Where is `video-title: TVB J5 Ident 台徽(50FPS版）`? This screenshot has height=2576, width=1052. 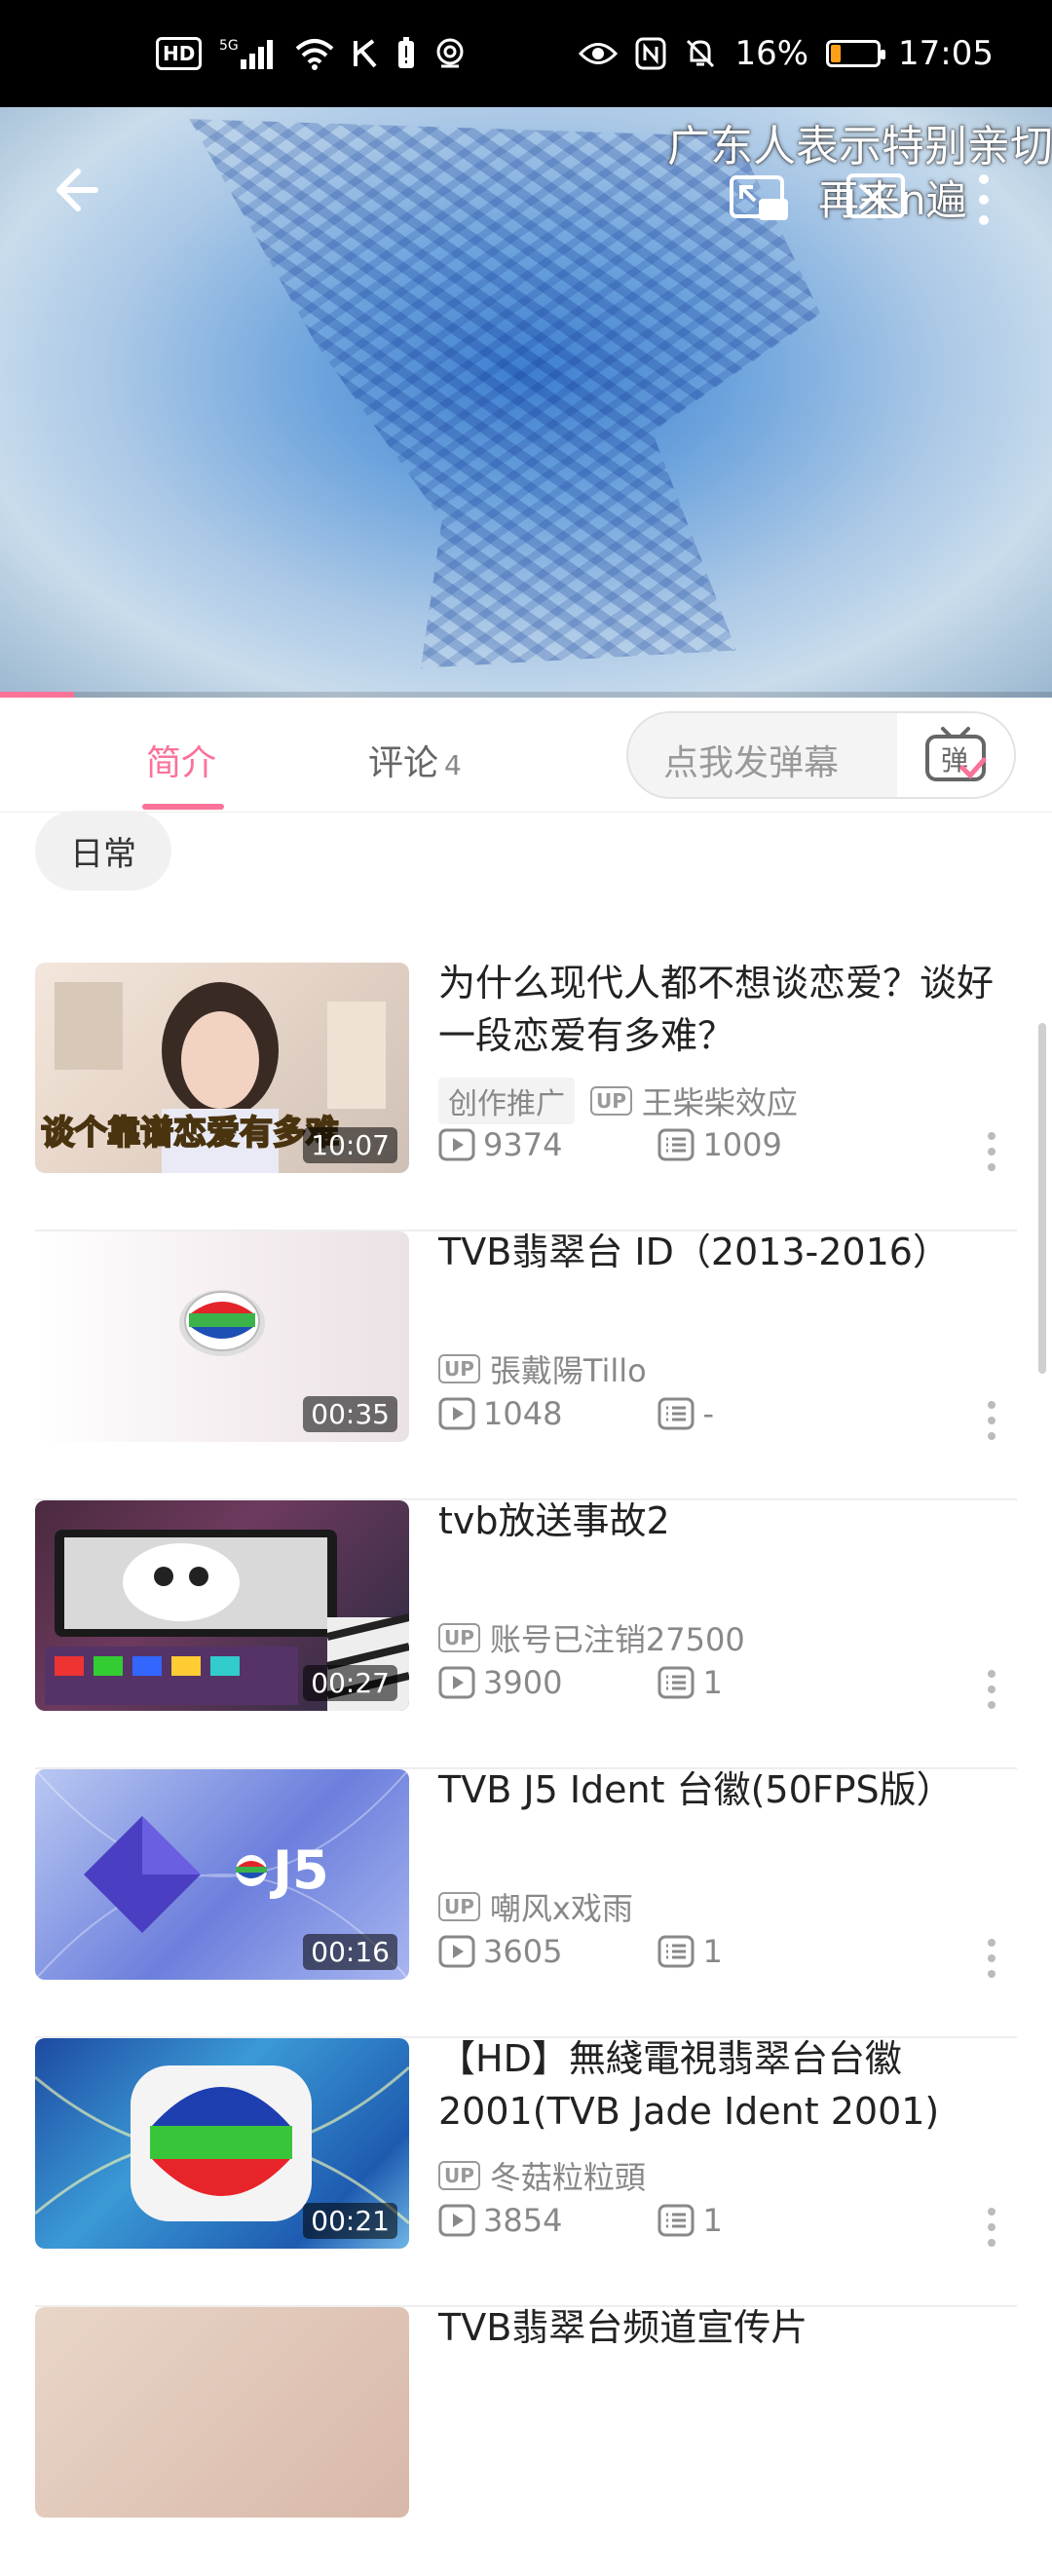
video-title: TVB J5 Ident 台徽(50FPS版） is located at coordinates (716, 1789).